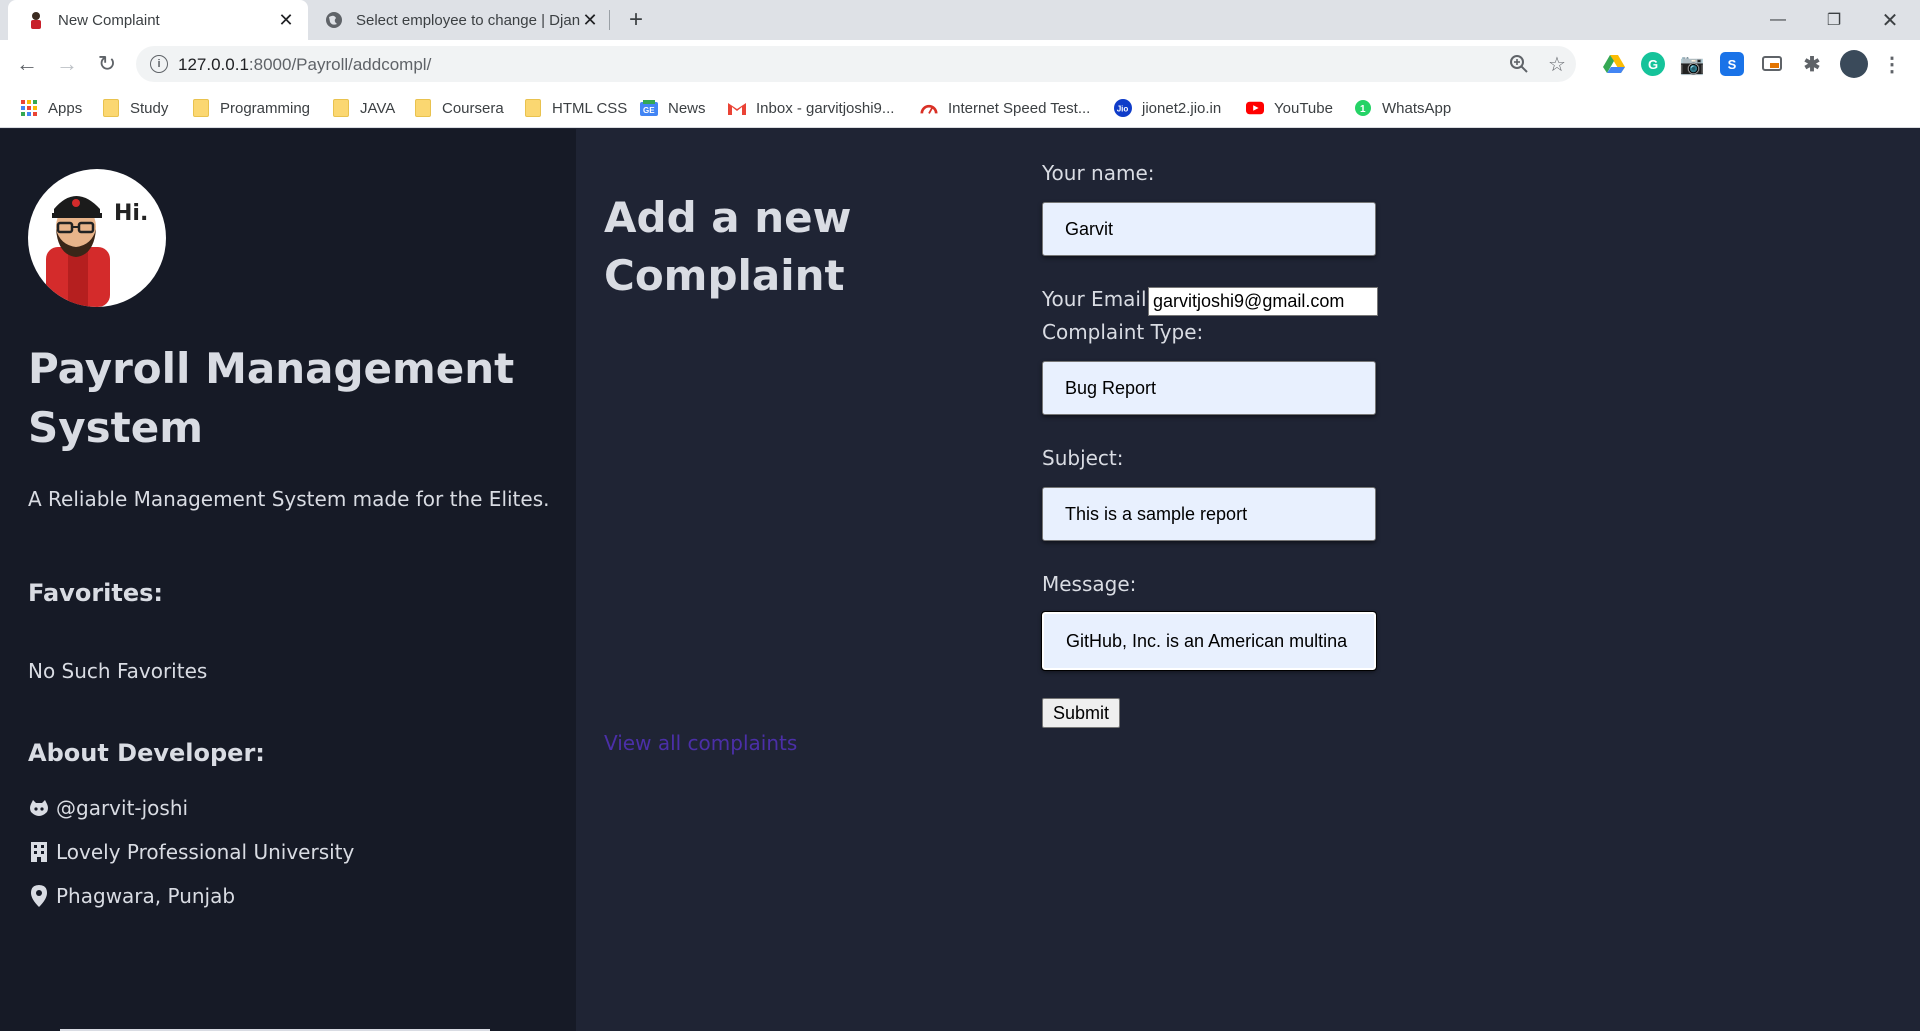 This screenshot has width=1920, height=1031. Describe the element at coordinates (363, 108) in the screenshot. I see `bookmark-java: JAVA` at that location.